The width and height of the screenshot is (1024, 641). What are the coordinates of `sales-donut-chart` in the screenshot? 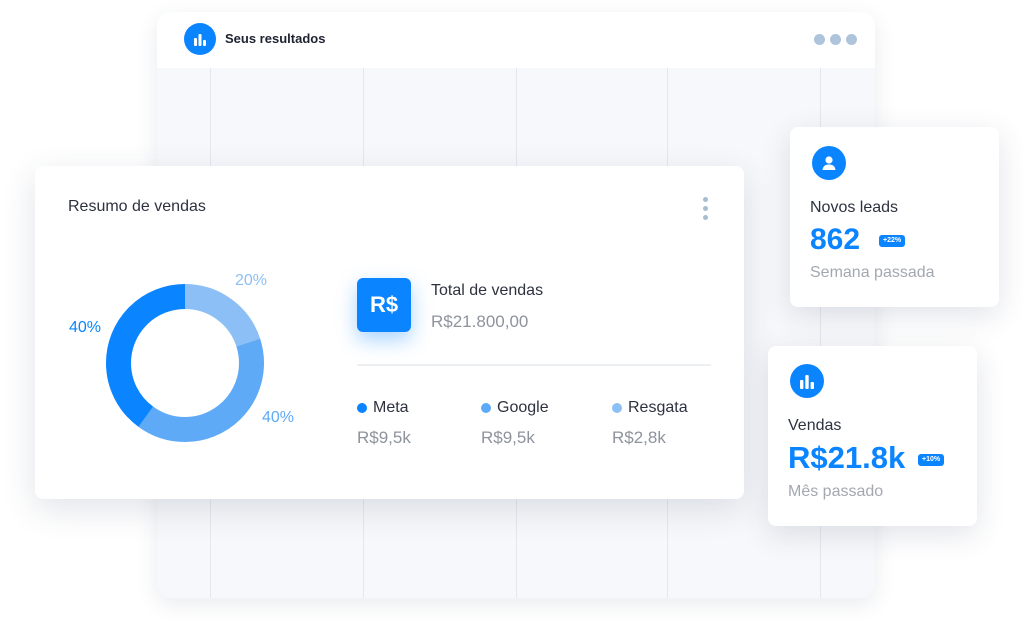 It's located at (185, 363).